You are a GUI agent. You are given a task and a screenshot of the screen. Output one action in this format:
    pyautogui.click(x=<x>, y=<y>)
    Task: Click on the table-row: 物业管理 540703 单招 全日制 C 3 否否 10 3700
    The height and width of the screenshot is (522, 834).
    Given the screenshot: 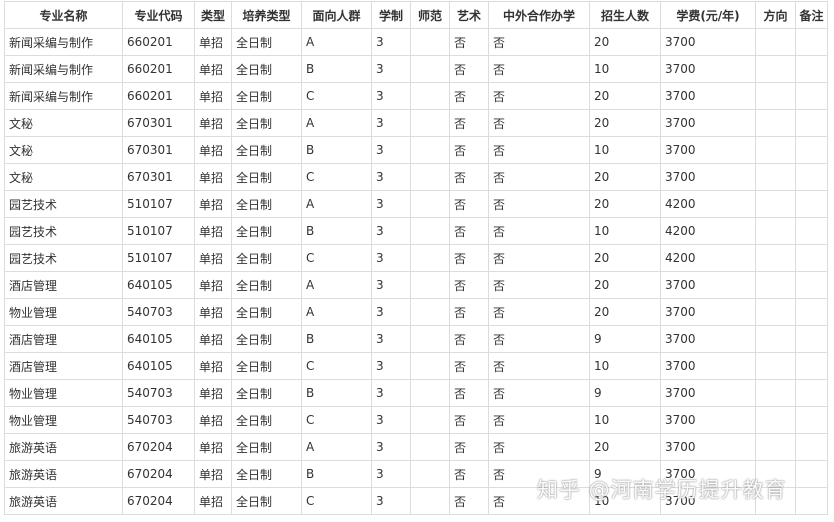 What is the action you would take?
    pyautogui.click(x=416, y=420)
    